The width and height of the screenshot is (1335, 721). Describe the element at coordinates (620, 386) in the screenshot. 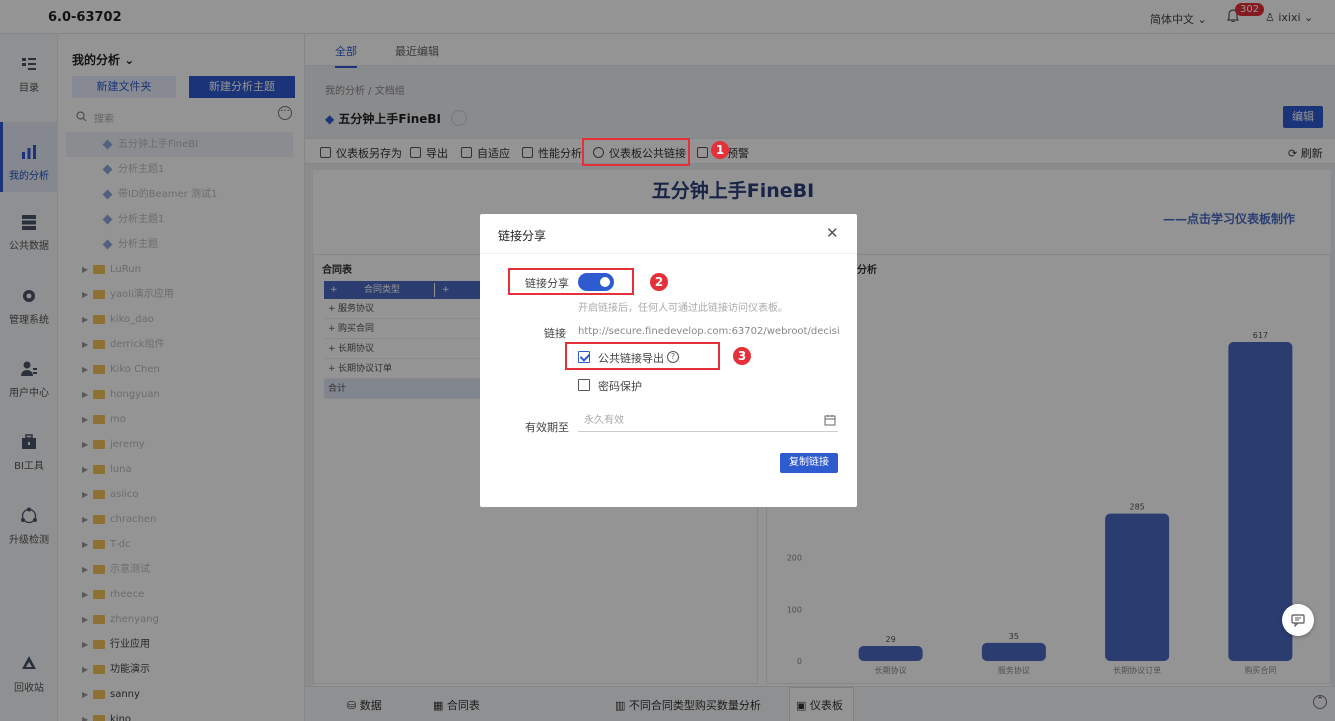

I see `password-label: 密码保护` at that location.